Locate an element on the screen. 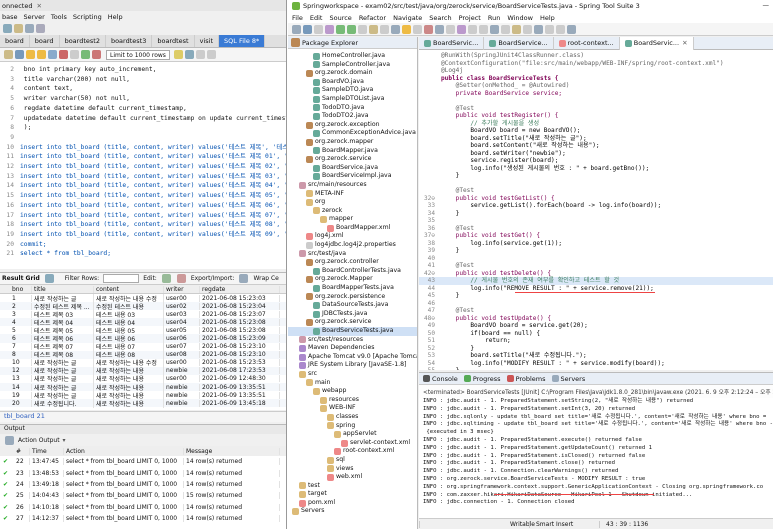  tree-item: BoardMapperTests.java is located at coordinates (352, 288).